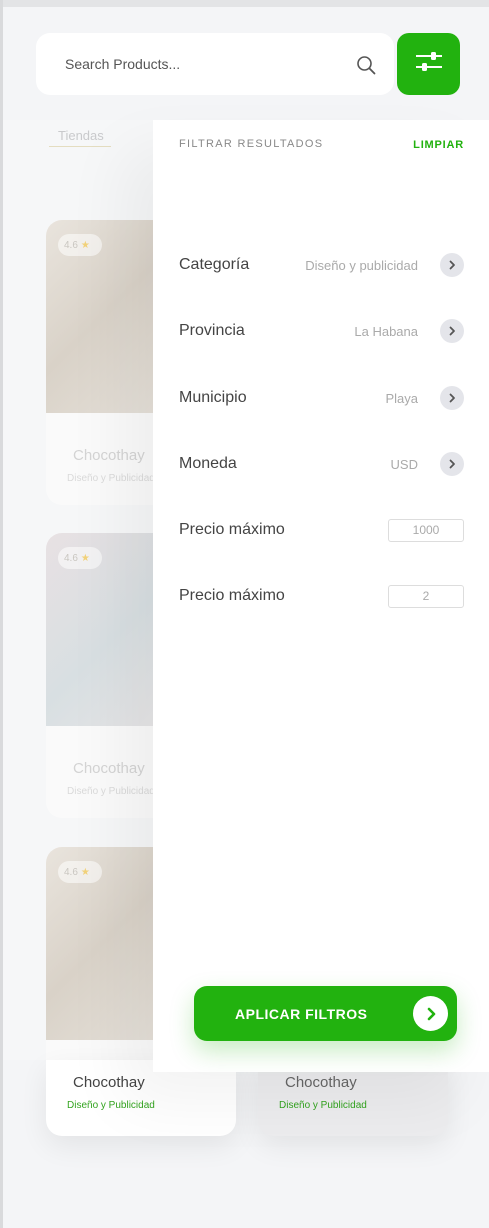 The width and height of the screenshot is (489, 1228). What do you see at coordinates (404, 464) in the screenshot?
I see `filter-value: USD` at bounding box center [404, 464].